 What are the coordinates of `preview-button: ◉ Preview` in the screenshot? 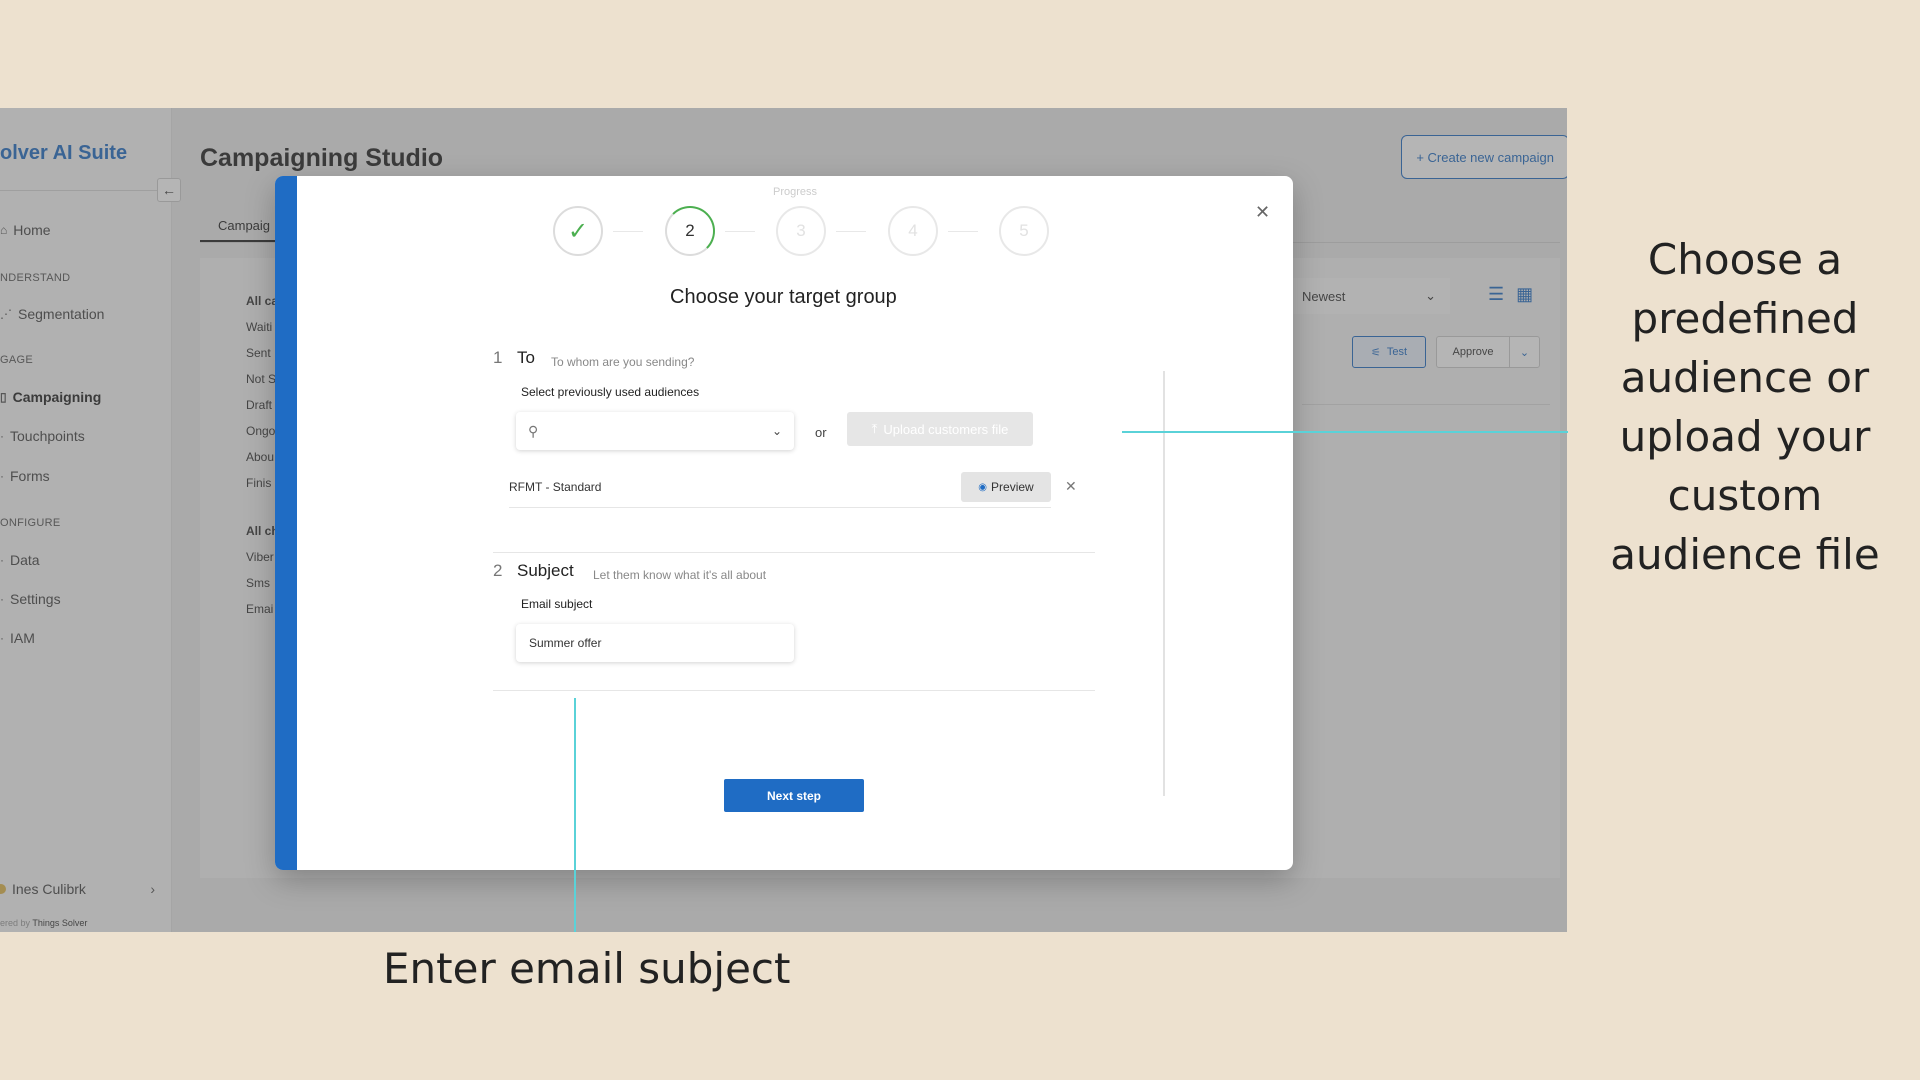 It's located at (1006, 487).